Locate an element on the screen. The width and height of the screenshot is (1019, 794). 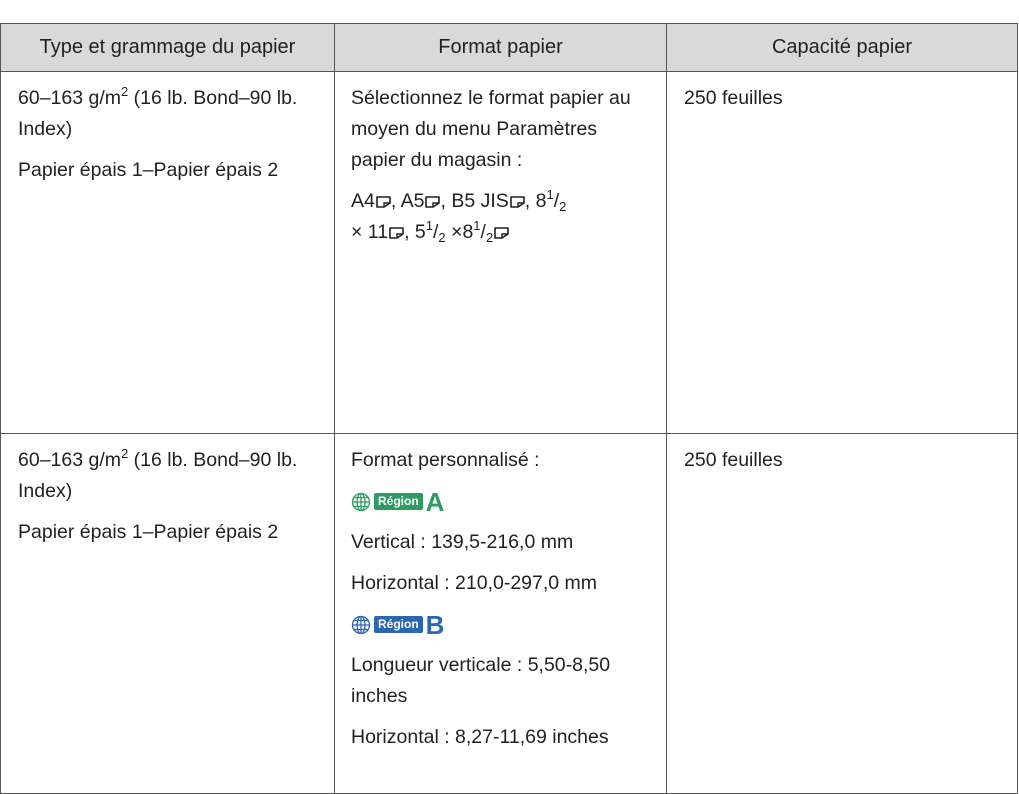
header-paper-format: Format papier is located at coordinates (500, 47).